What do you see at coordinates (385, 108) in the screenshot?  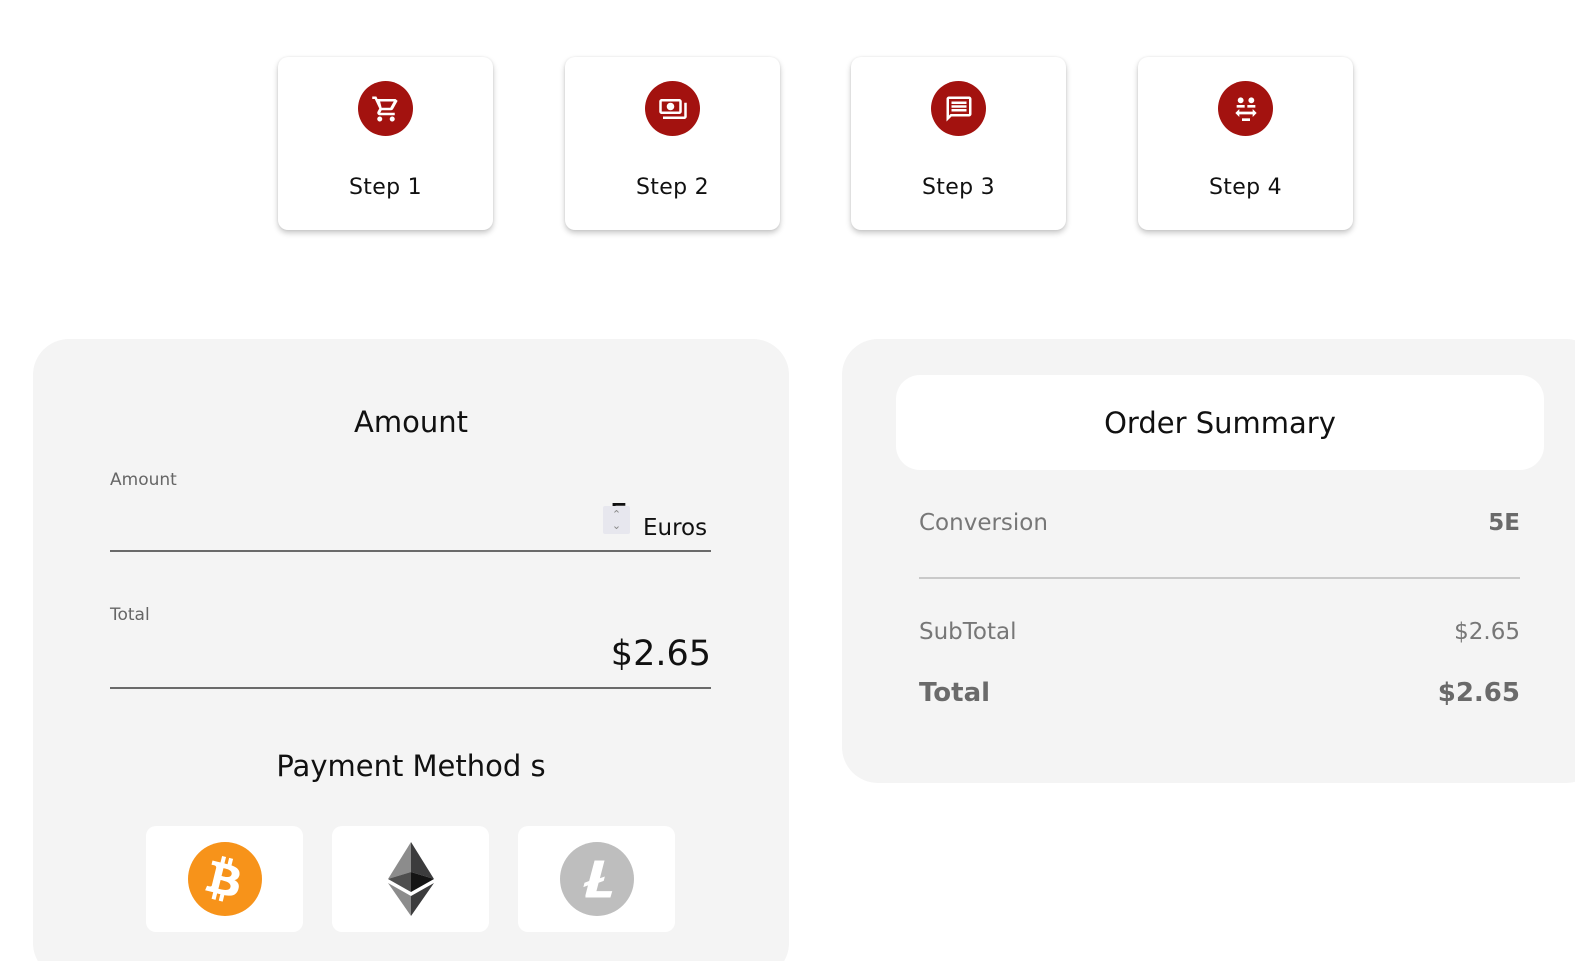 I see `cart-icon` at bounding box center [385, 108].